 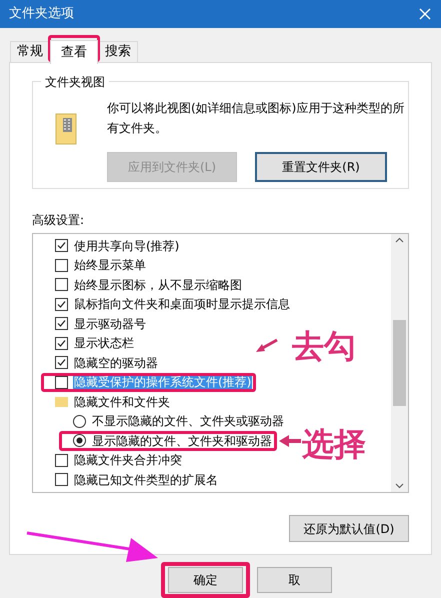 What do you see at coordinates (128, 460) in the screenshot?
I see `list-item-label: 隐藏文件夹合并冲突` at bounding box center [128, 460].